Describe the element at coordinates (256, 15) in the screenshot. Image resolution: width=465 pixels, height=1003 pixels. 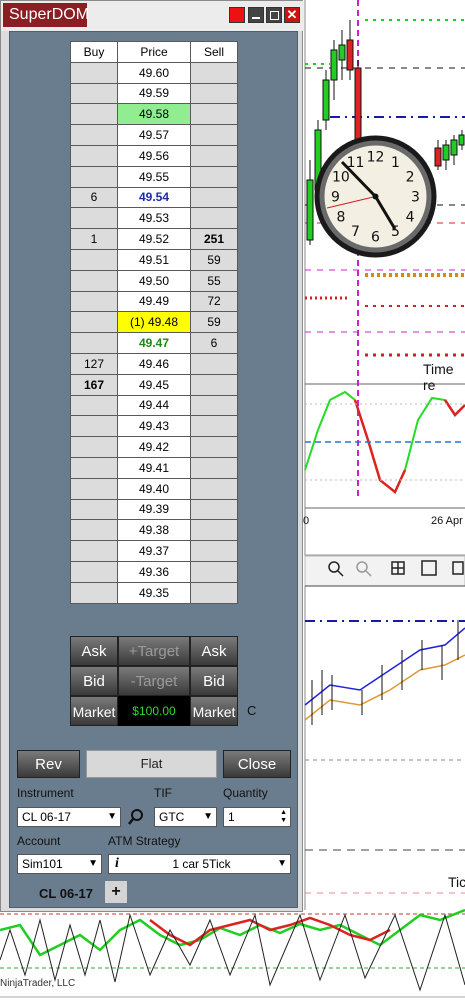
I see `minimize-button` at that location.